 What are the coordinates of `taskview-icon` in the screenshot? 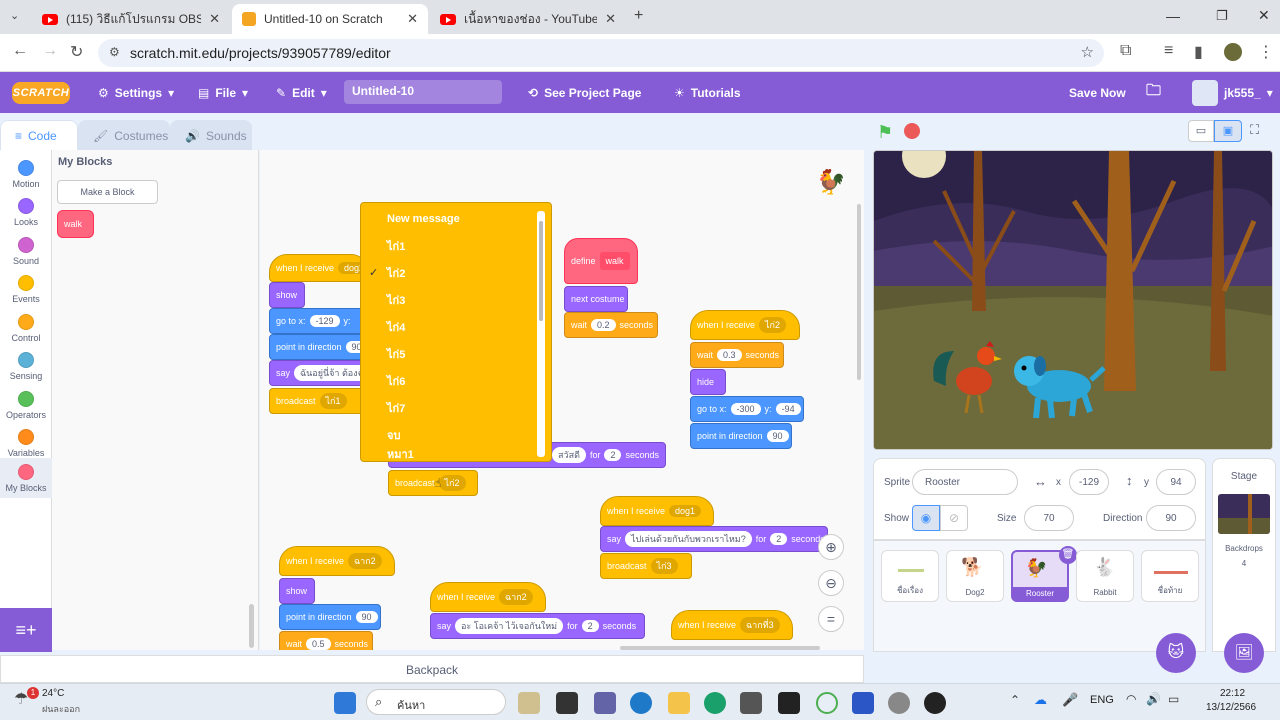 It's located at (567, 703).